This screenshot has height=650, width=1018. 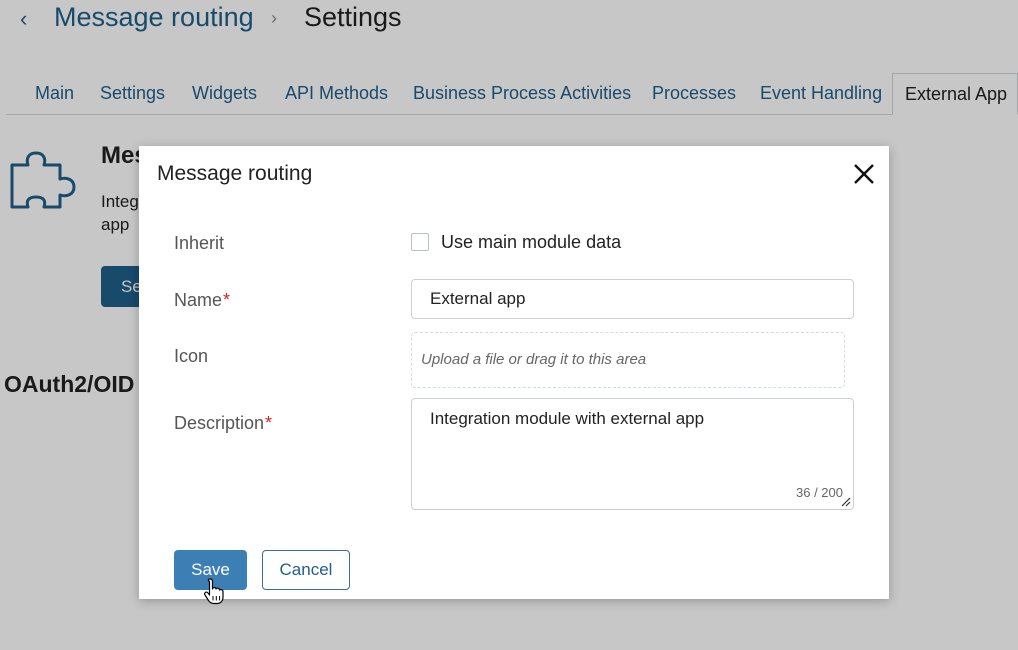 I want to click on description-label-text: Description, so click(x=219, y=423).